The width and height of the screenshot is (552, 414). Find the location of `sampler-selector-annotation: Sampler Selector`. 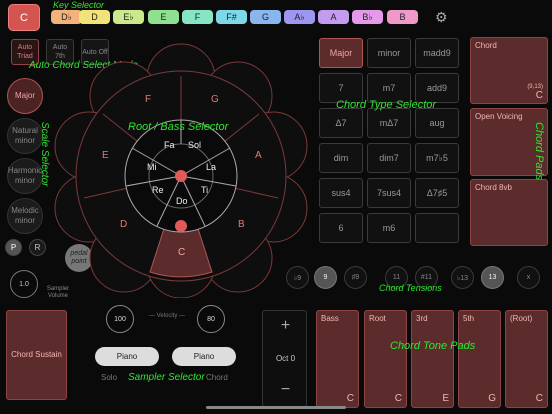

sampler-selector-annotation: Sampler Selector is located at coordinates (166, 377).